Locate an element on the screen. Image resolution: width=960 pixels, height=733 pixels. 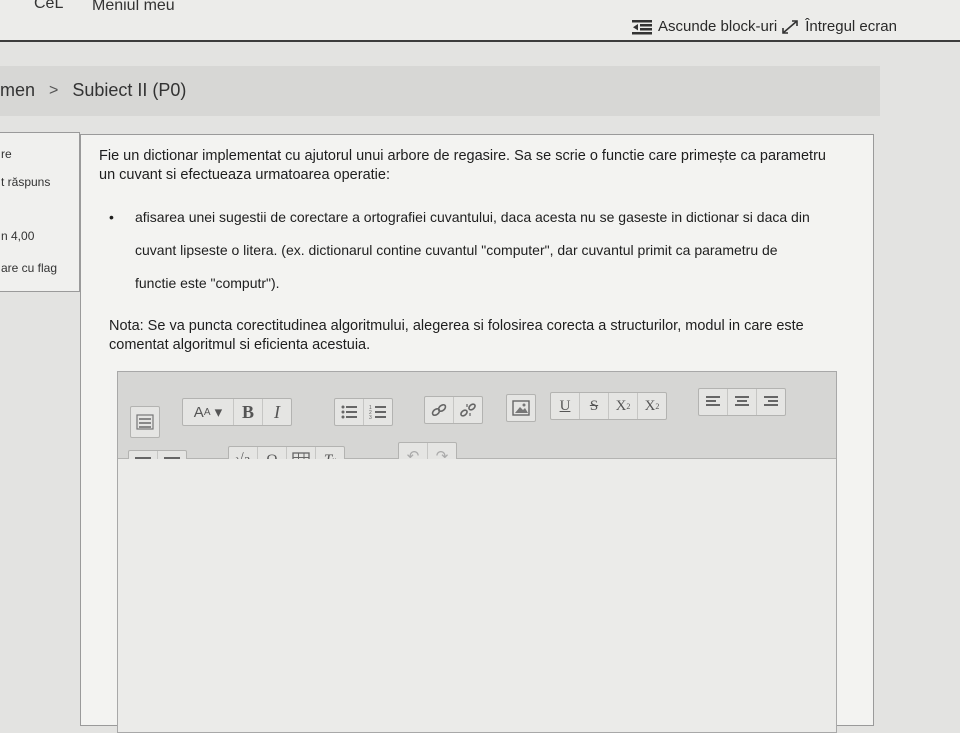
toolbar-group-align is located at coordinates (742, 402).